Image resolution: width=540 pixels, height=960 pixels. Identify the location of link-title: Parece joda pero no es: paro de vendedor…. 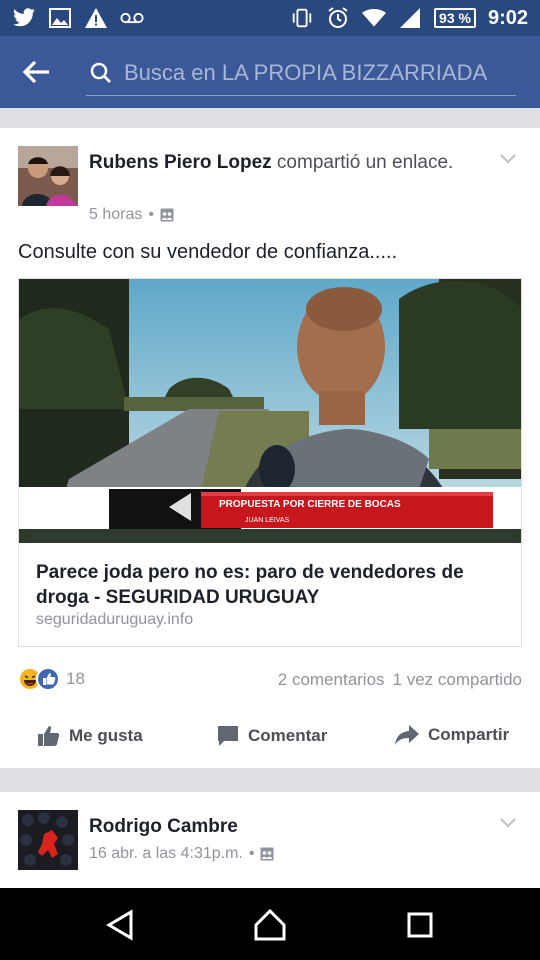
(250, 585).